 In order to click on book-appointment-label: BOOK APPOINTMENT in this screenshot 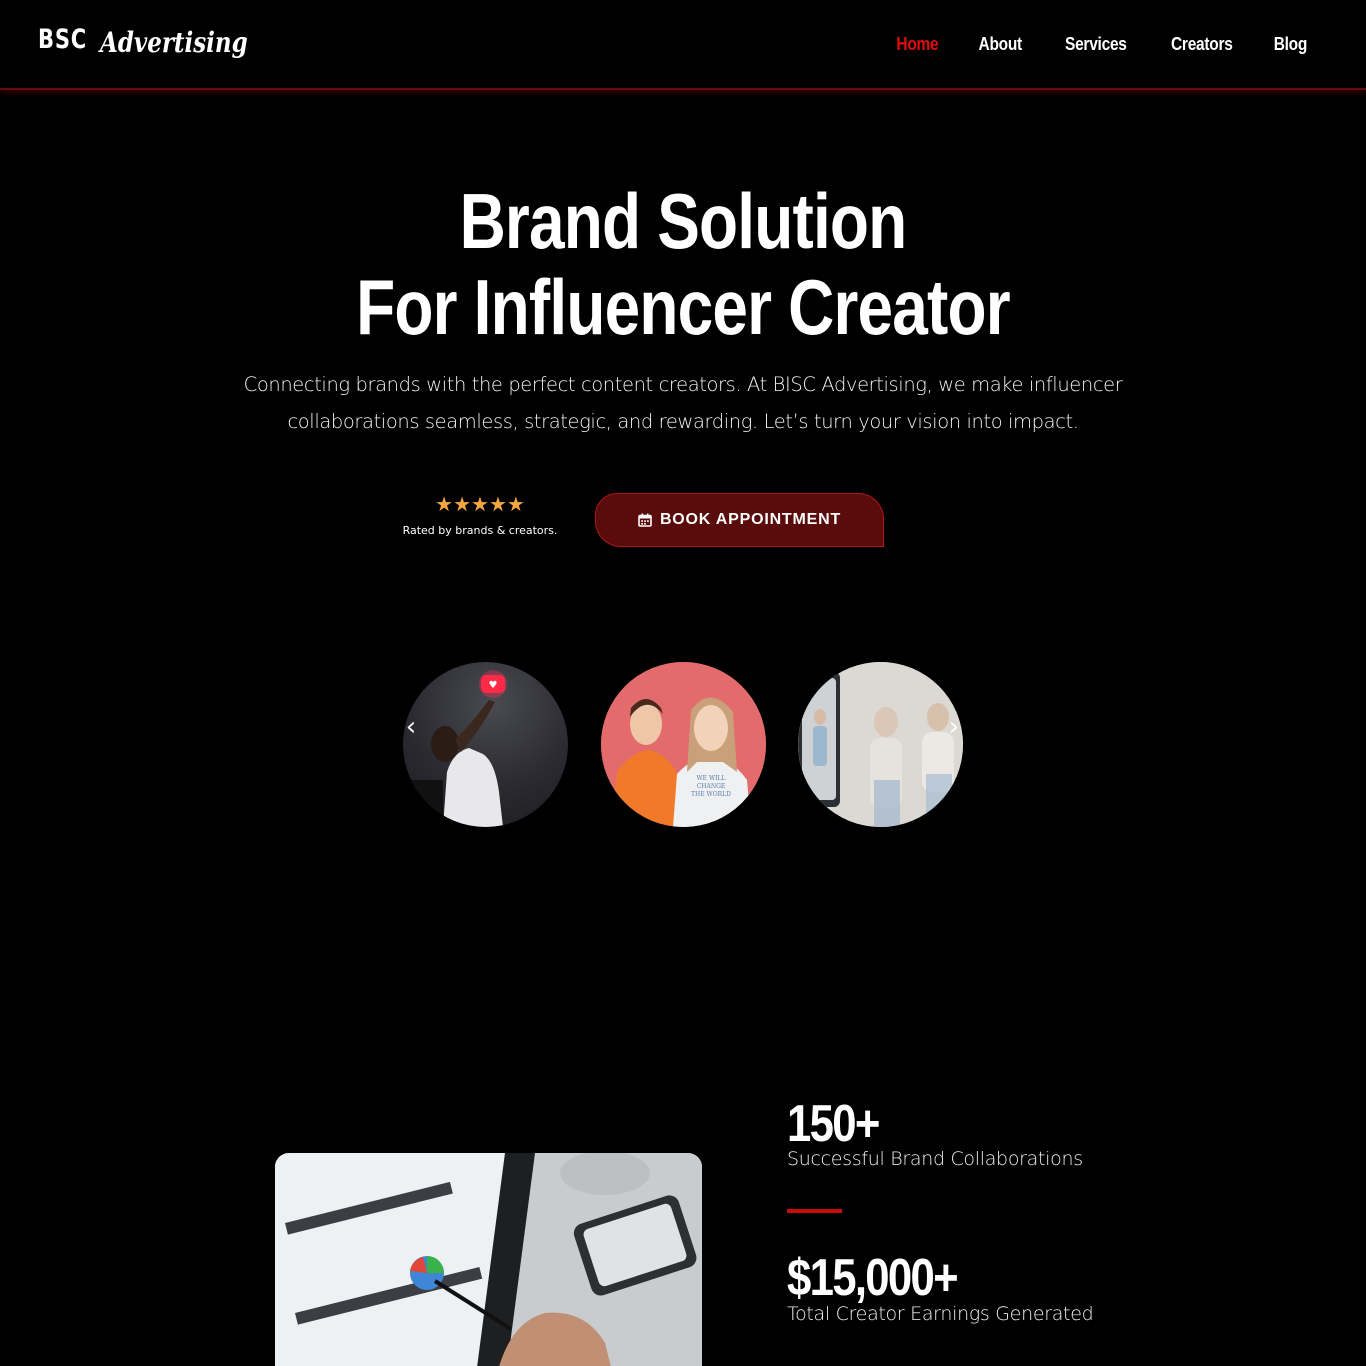, I will do `click(750, 519)`.